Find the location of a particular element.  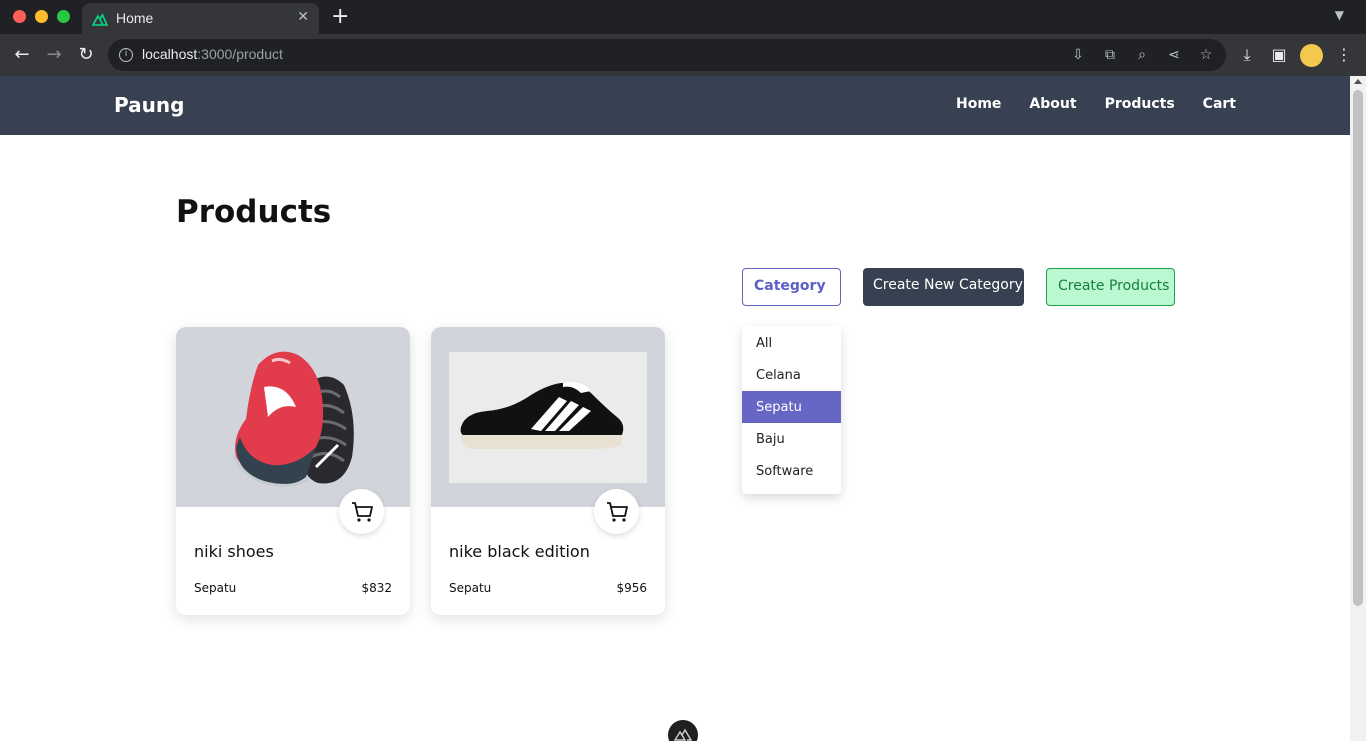

maximize-window-button is located at coordinates (63, 16).